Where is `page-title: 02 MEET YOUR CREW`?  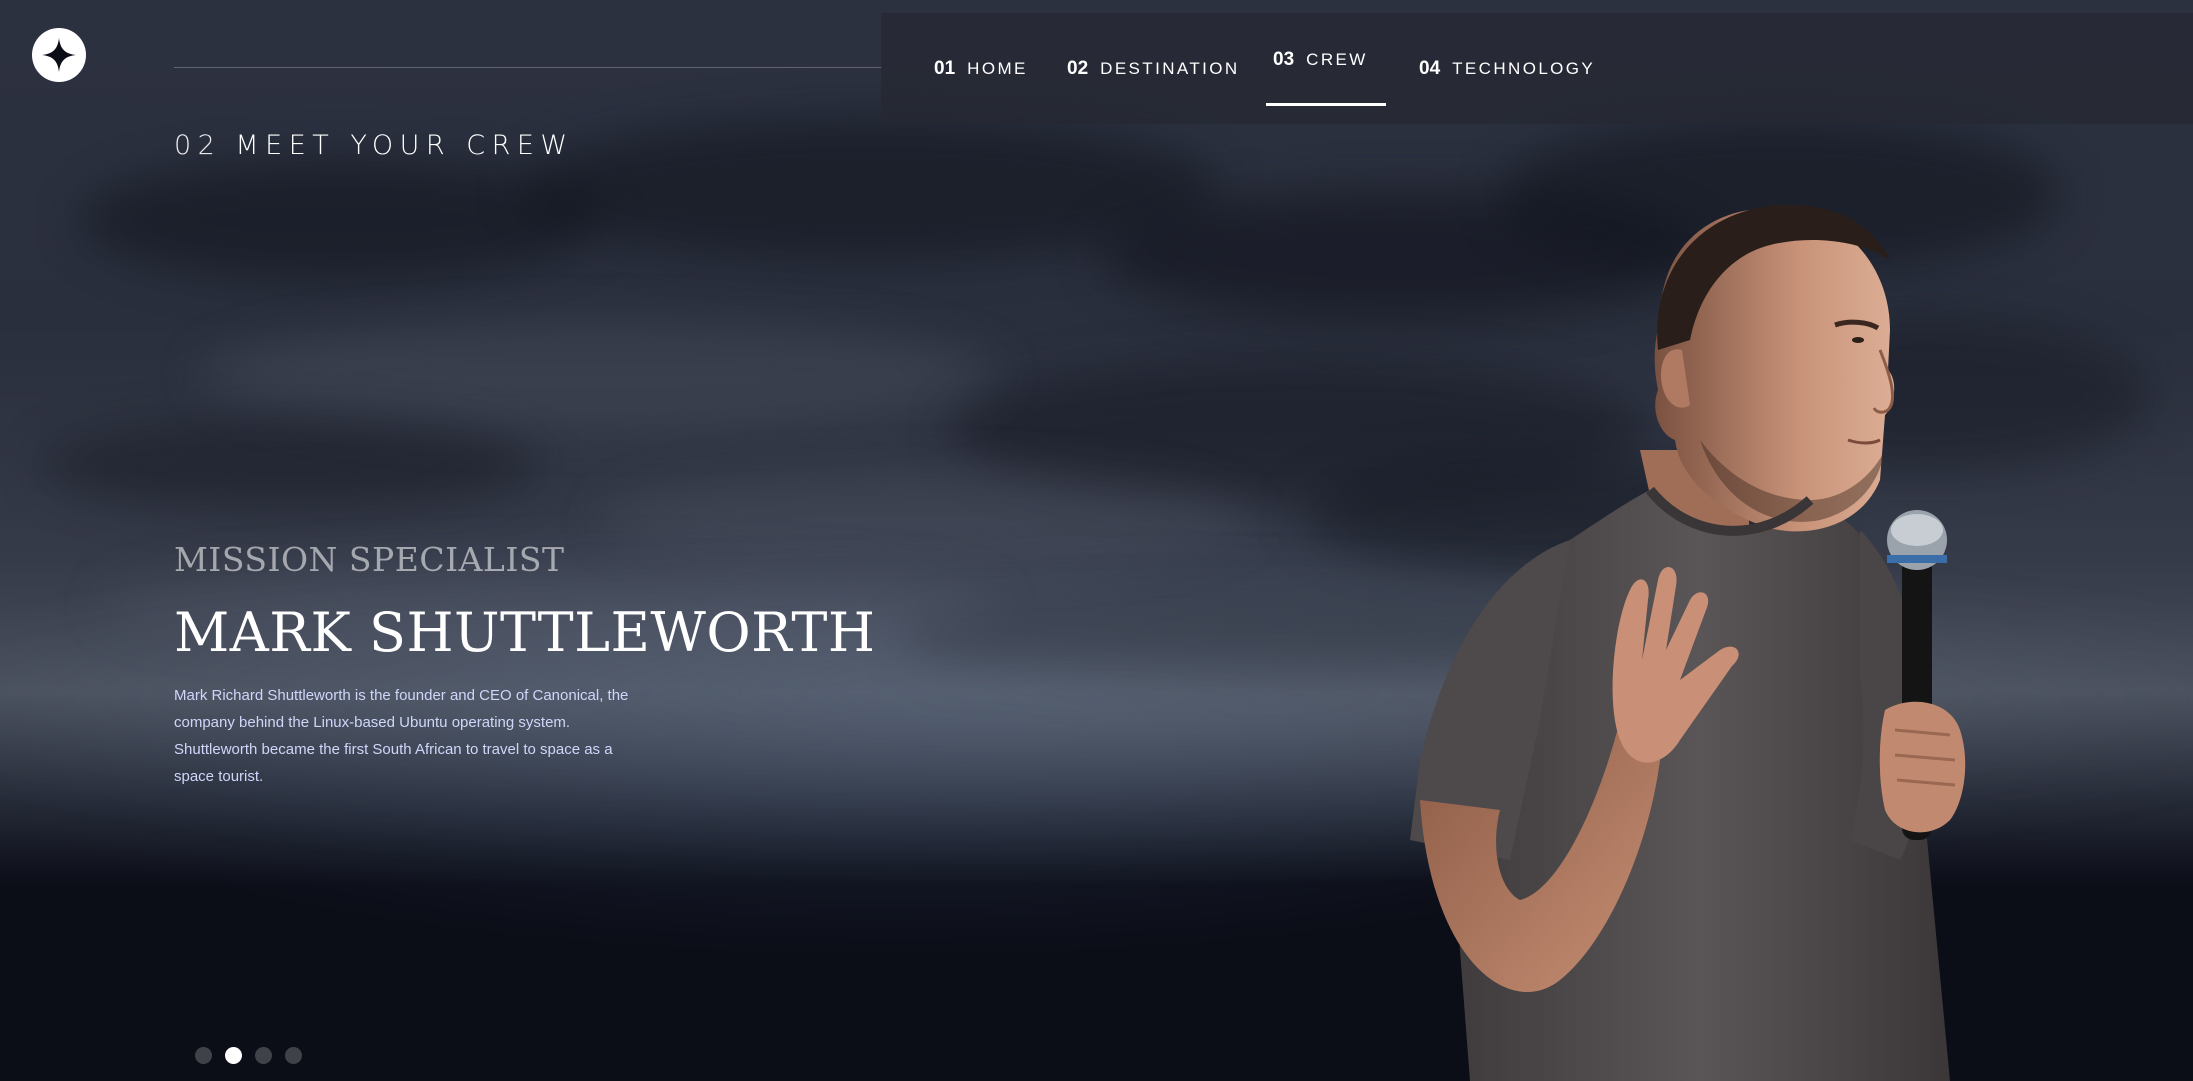 page-title: 02 MEET YOUR CREW is located at coordinates (374, 145).